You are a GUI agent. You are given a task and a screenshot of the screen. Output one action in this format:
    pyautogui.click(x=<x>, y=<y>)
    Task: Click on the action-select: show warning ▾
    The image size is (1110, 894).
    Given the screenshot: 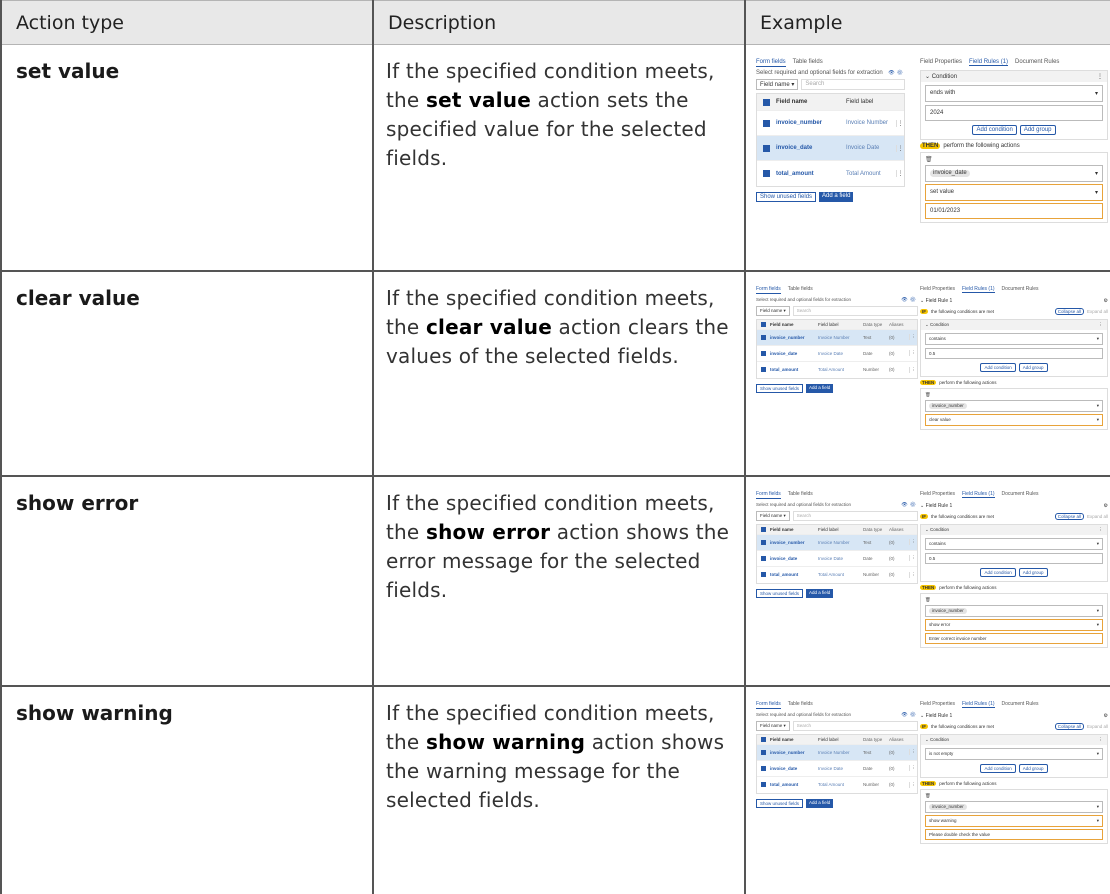 What is the action you would take?
    pyautogui.click(x=1014, y=820)
    